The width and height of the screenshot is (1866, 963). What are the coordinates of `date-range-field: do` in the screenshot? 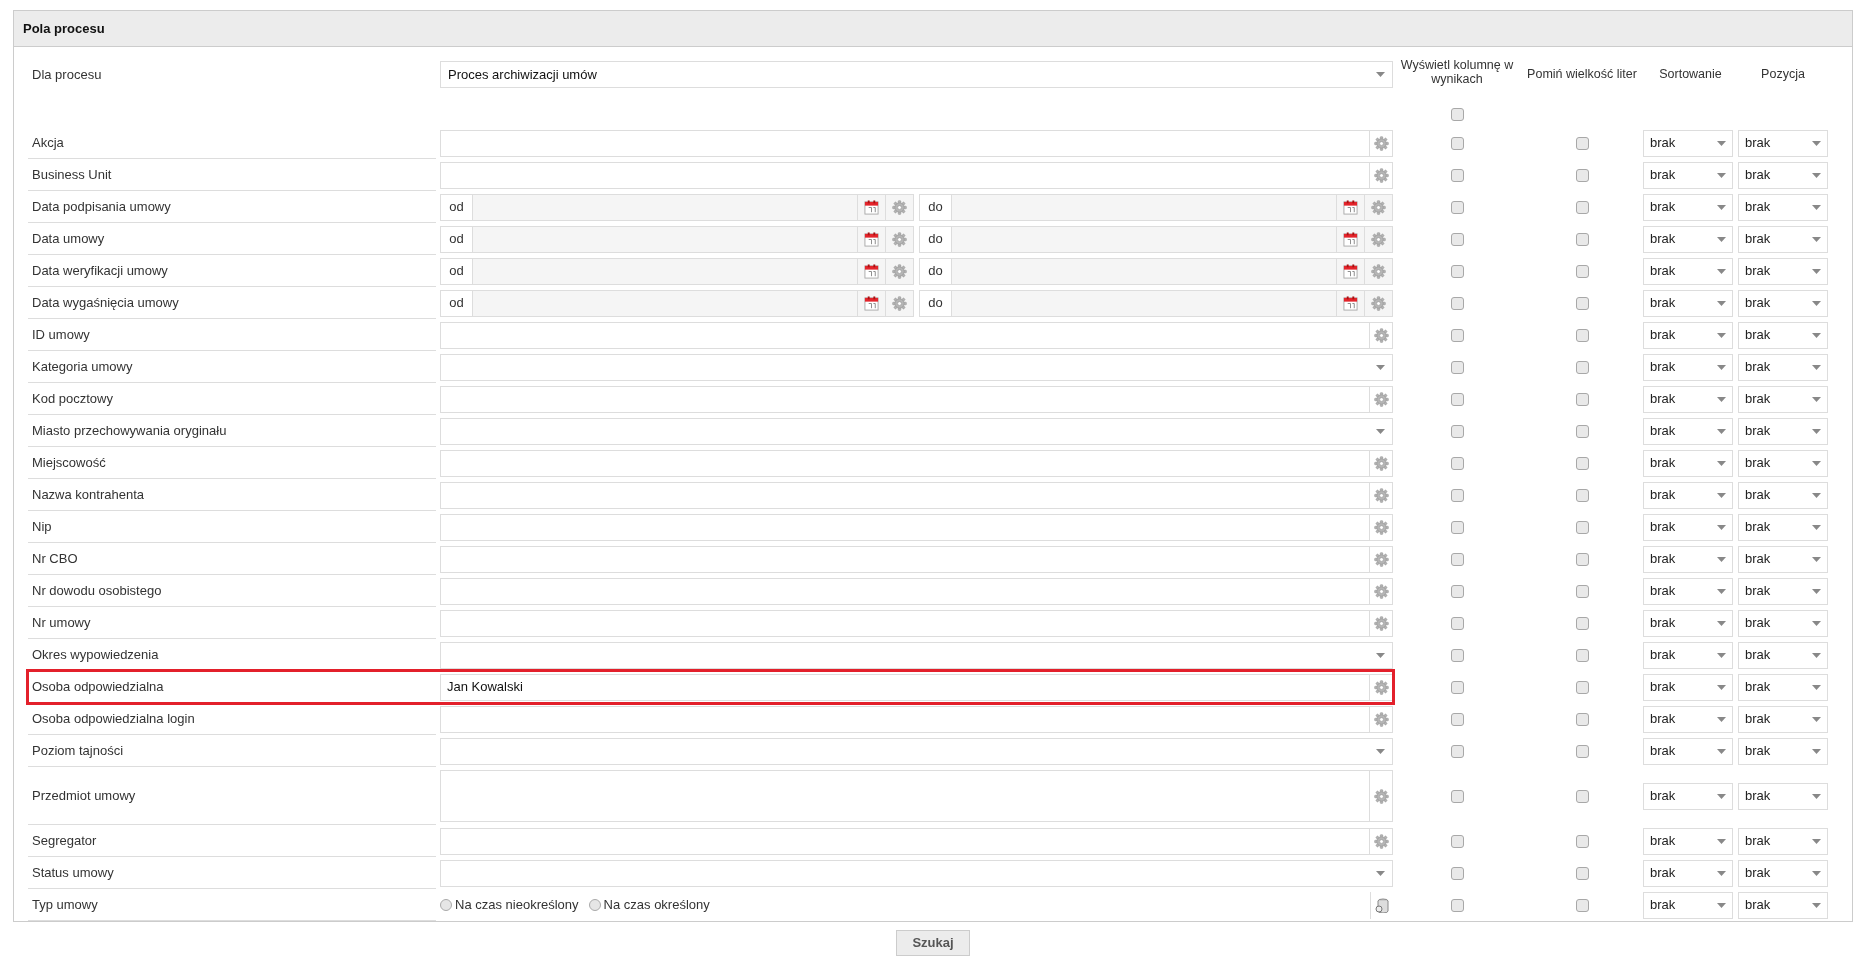 It's located at (1156, 303).